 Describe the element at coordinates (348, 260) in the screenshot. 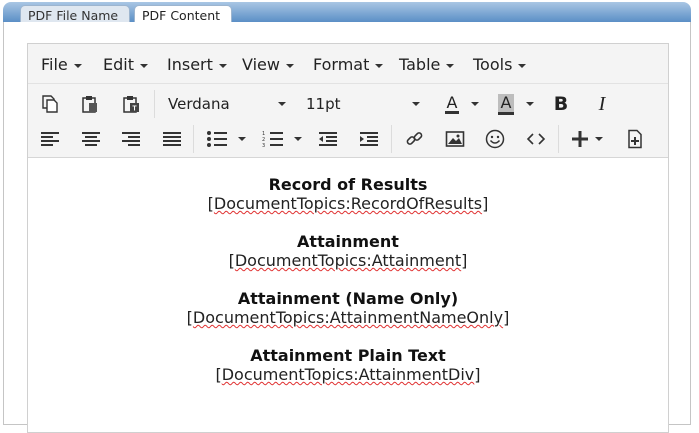

I see `merge-field: [DocumentTopics:Attainment]` at that location.